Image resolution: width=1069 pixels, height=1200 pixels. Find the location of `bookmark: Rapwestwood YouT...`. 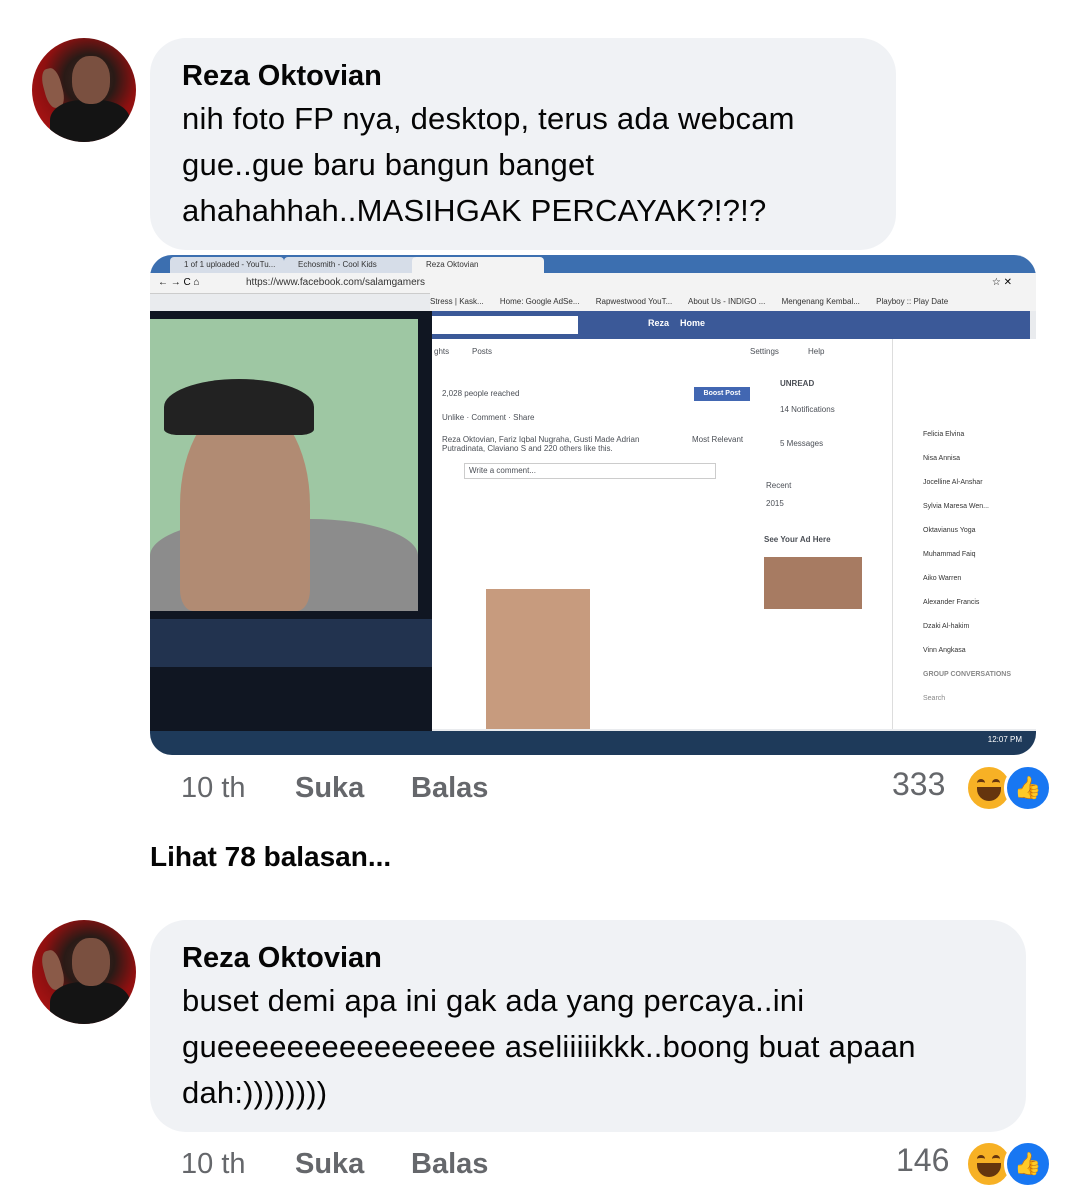

bookmark: Rapwestwood YouT... is located at coordinates (634, 301).